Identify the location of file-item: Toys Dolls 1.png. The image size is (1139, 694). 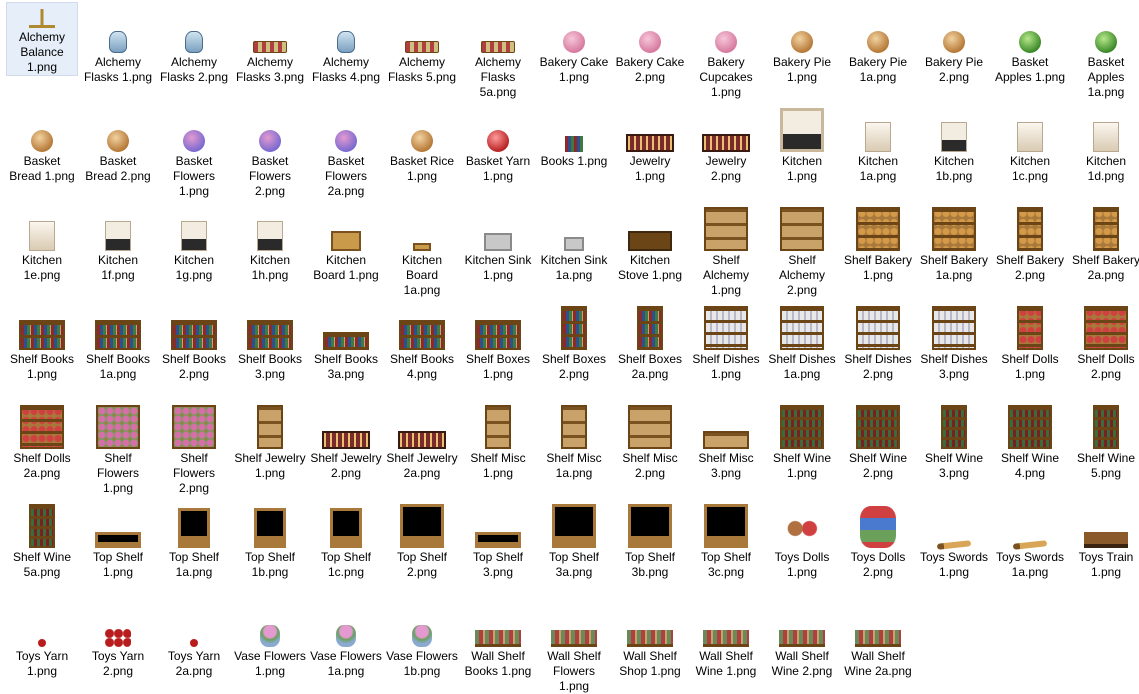
(802, 538).